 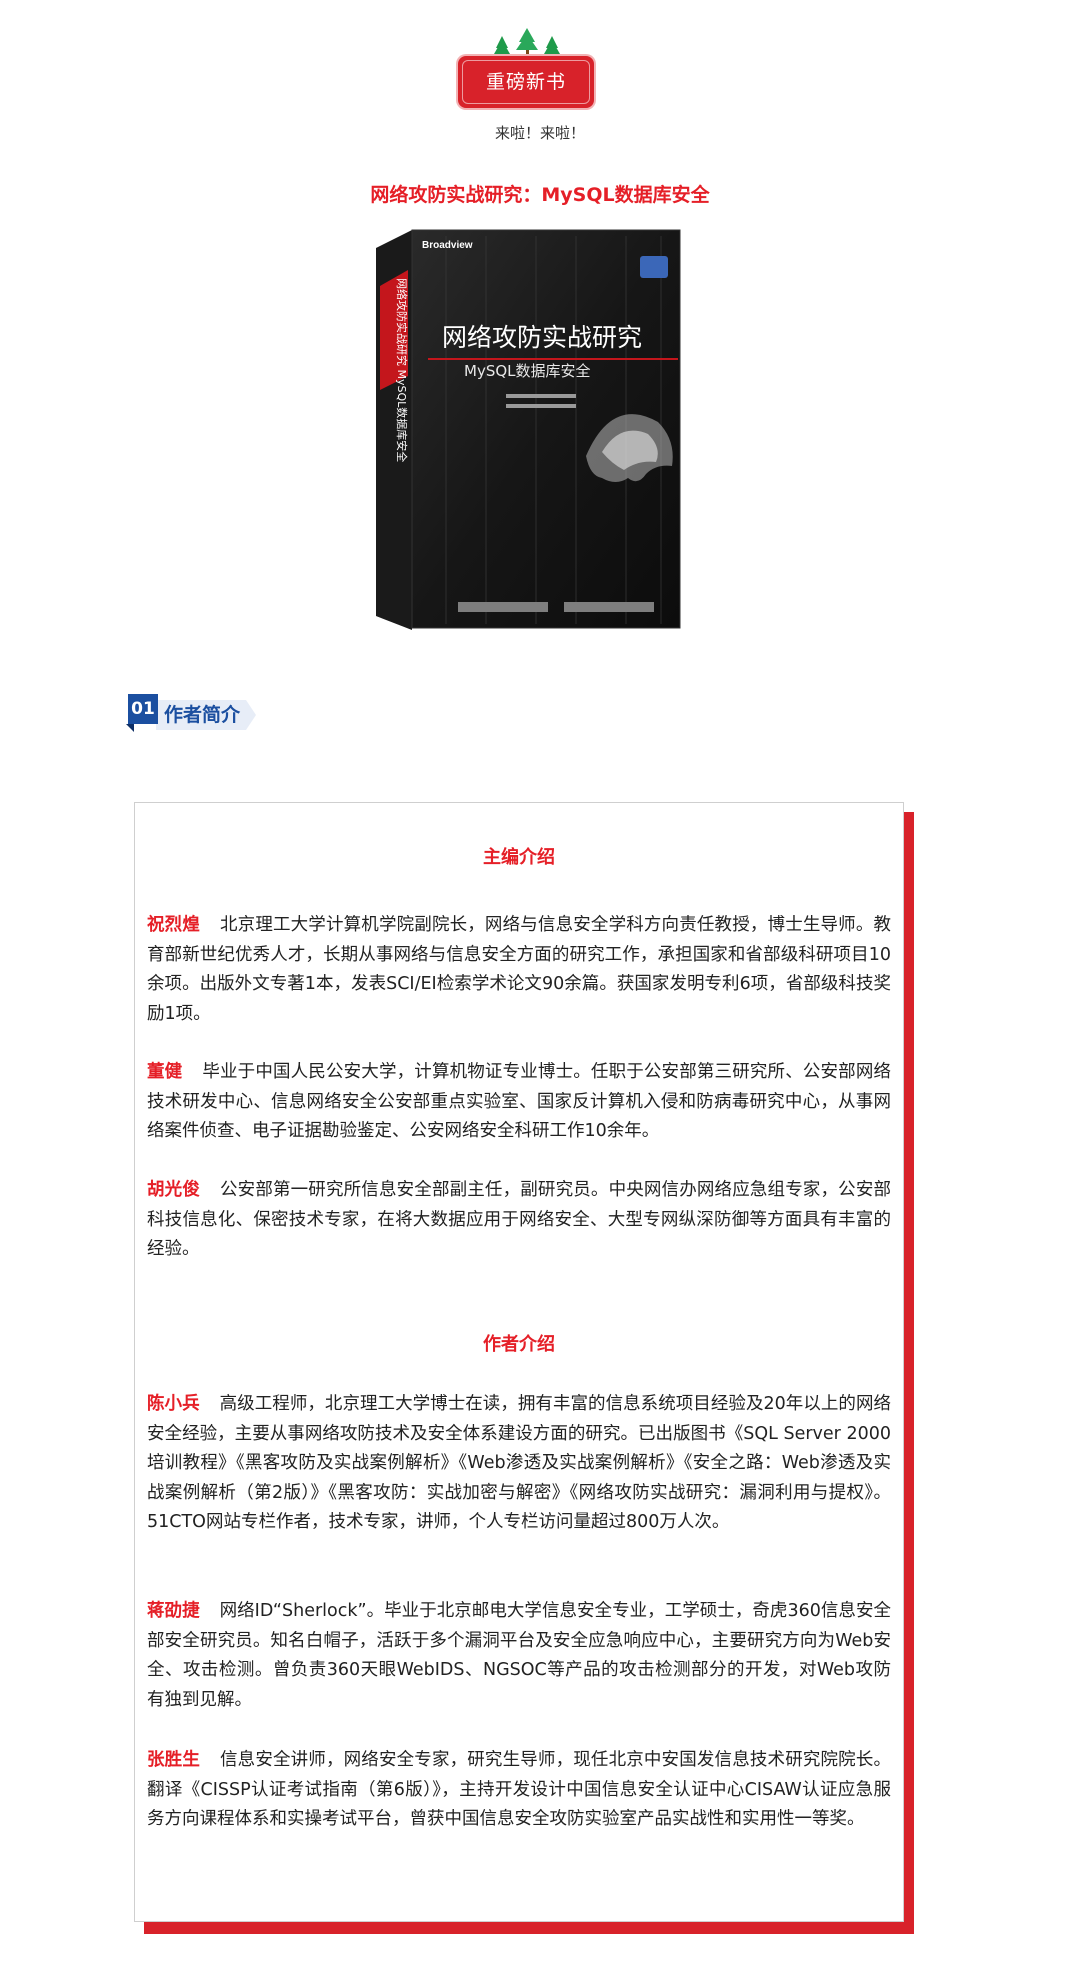 What do you see at coordinates (143, 709) in the screenshot?
I see `section-number: 01` at bounding box center [143, 709].